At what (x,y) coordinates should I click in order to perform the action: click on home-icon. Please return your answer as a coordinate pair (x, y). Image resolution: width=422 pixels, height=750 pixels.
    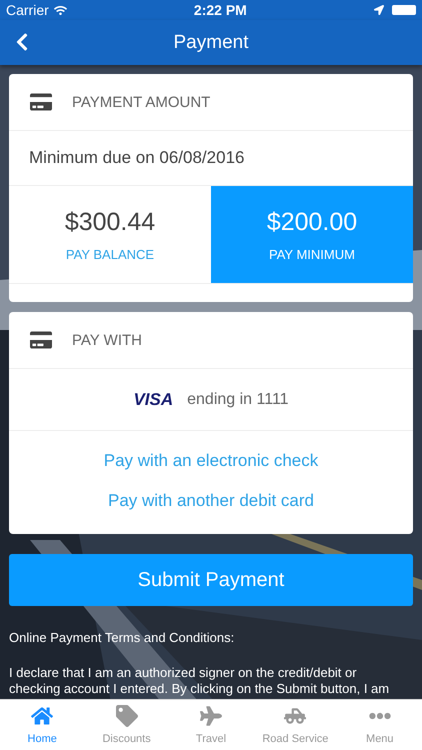
    Looking at the image, I should click on (42, 716).